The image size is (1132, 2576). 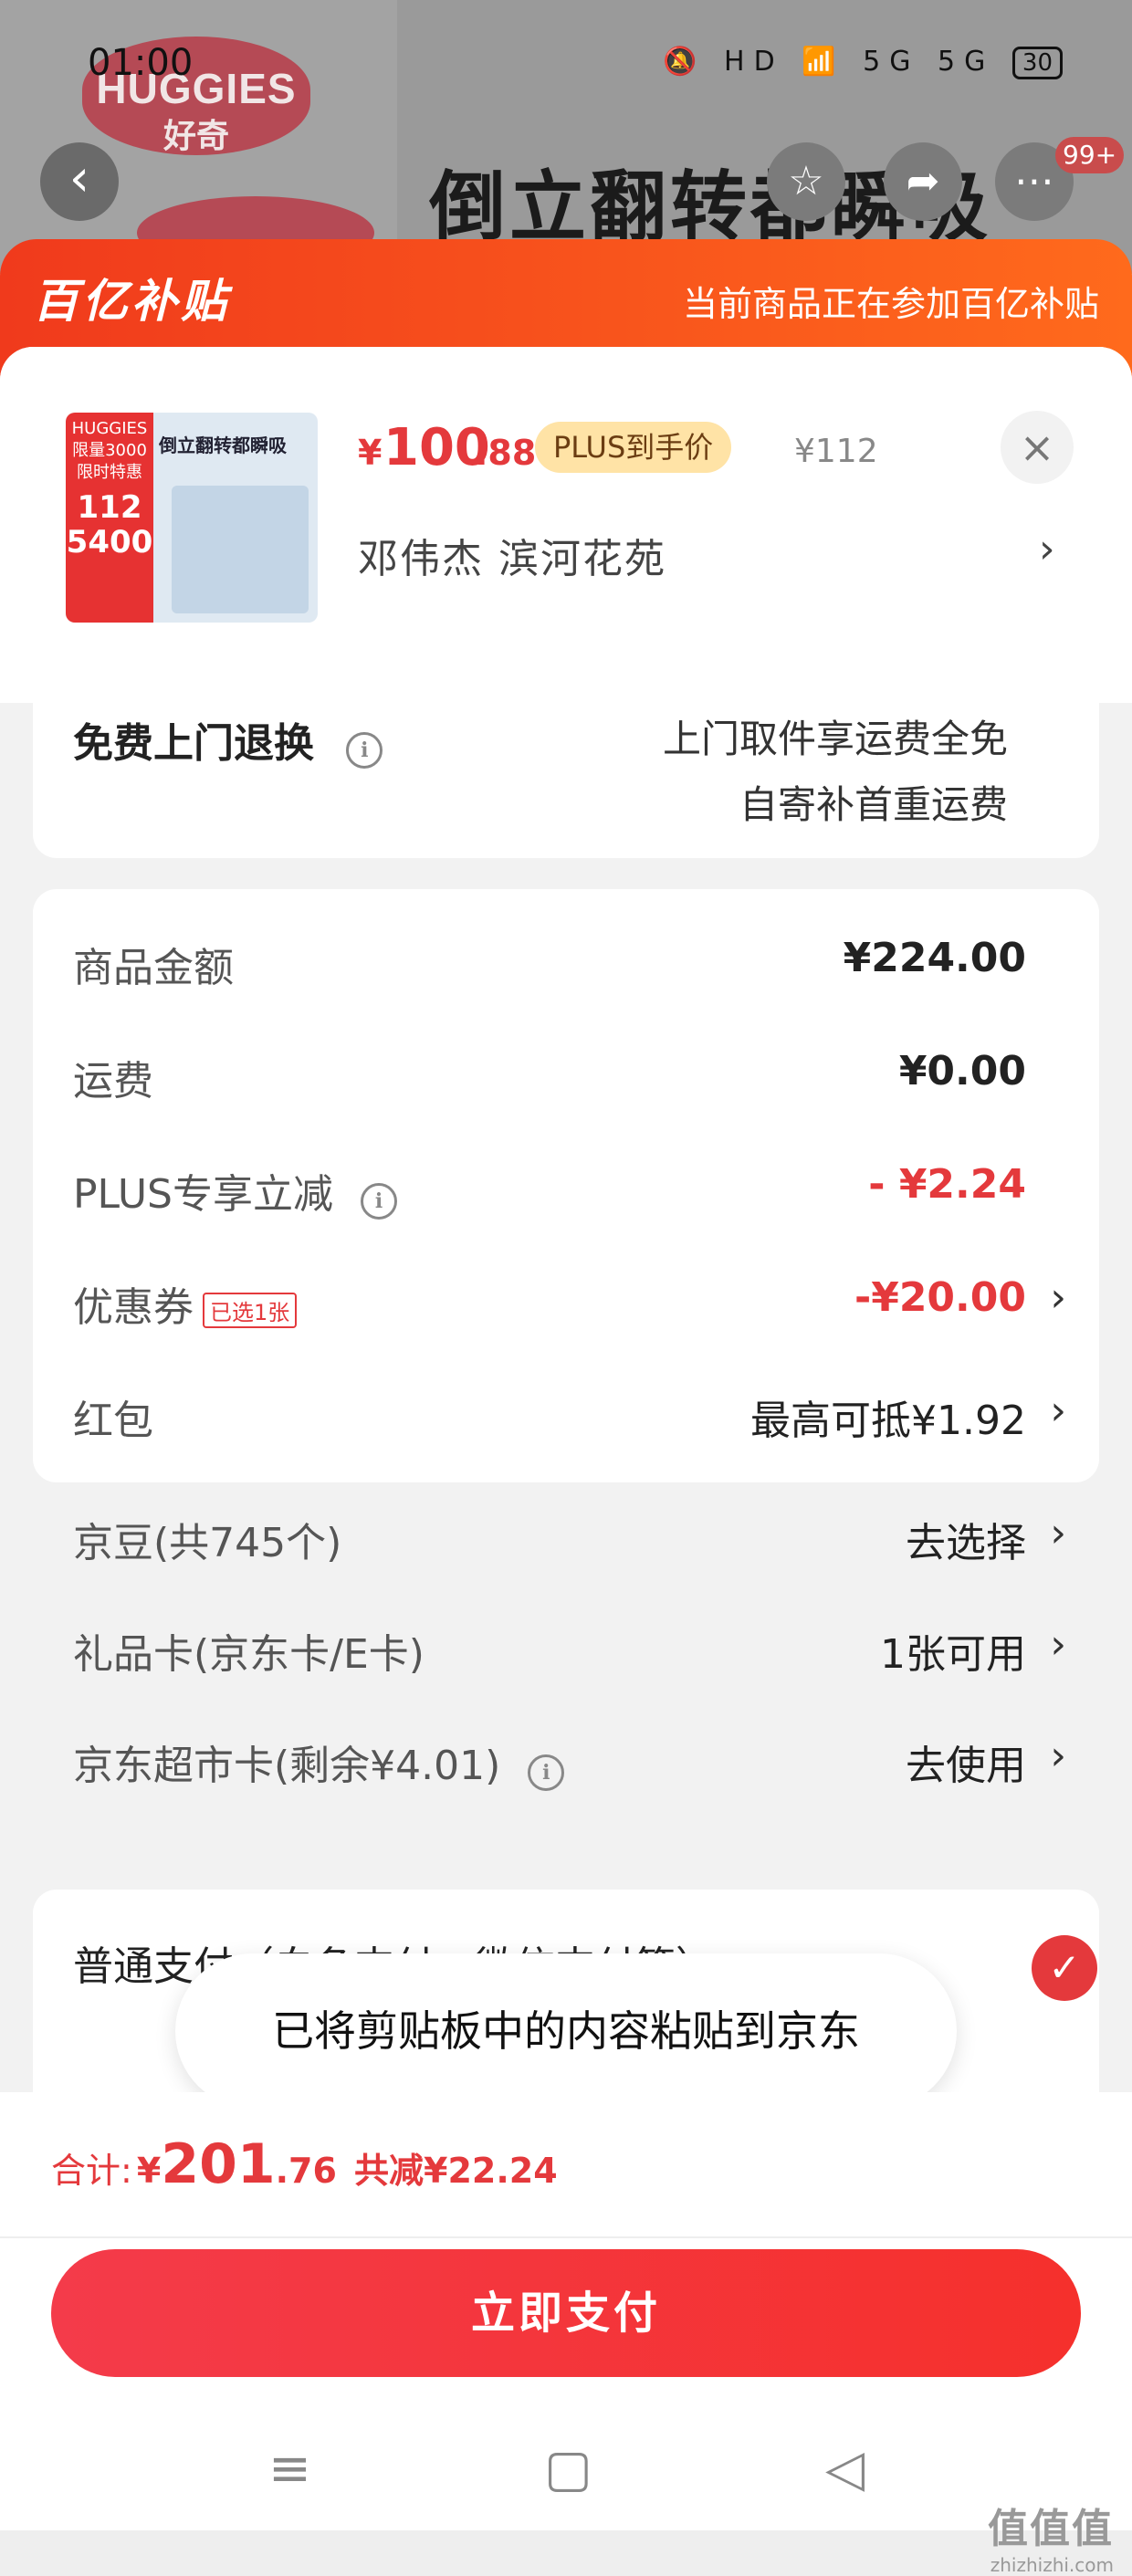 What do you see at coordinates (586, 1536) in the screenshot?
I see `summary-row-jd-beans: 京豆(共745个) 去选择 ›` at bounding box center [586, 1536].